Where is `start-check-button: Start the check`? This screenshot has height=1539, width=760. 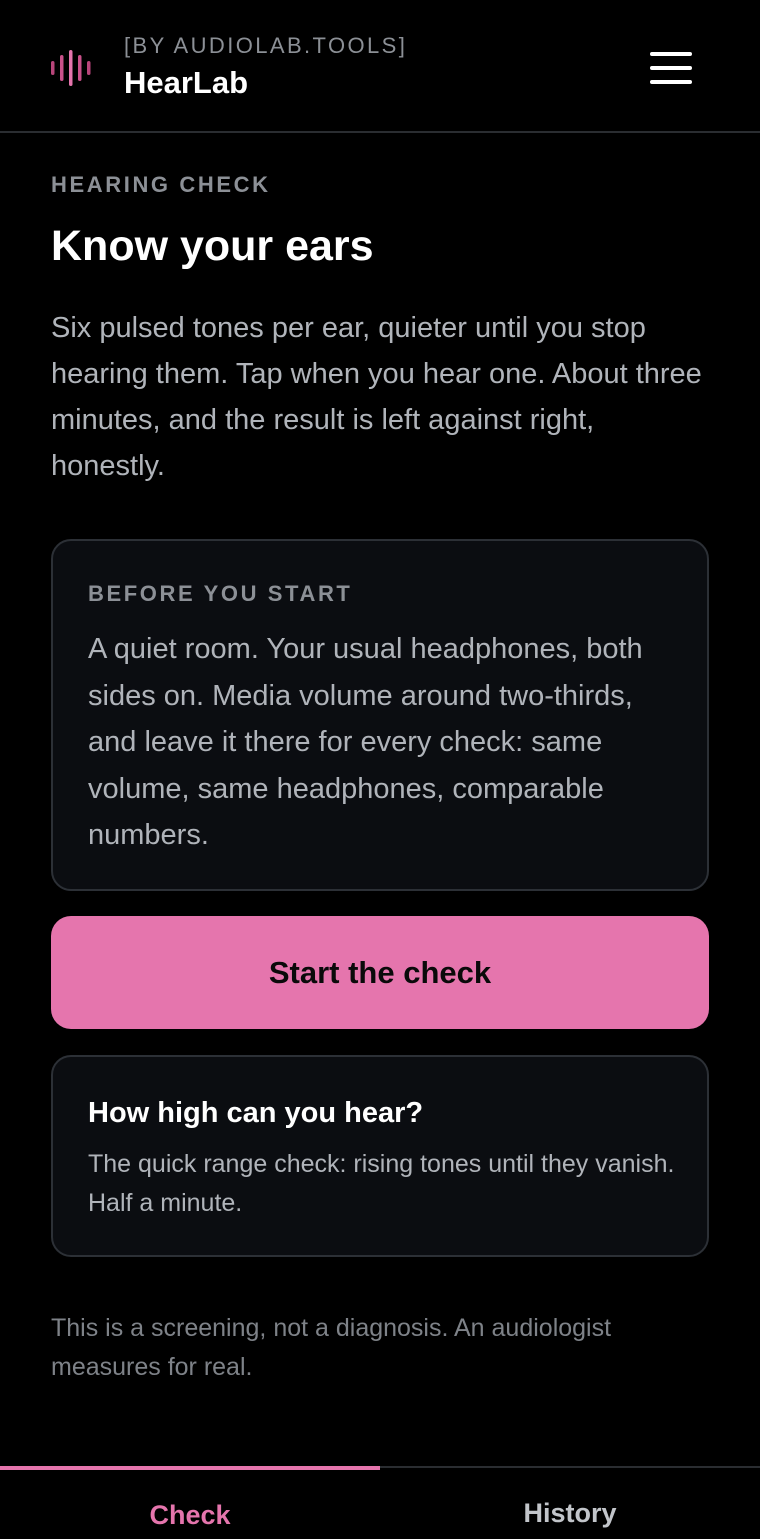
start-check-button: Start the check is located at coordinates (380, 972).